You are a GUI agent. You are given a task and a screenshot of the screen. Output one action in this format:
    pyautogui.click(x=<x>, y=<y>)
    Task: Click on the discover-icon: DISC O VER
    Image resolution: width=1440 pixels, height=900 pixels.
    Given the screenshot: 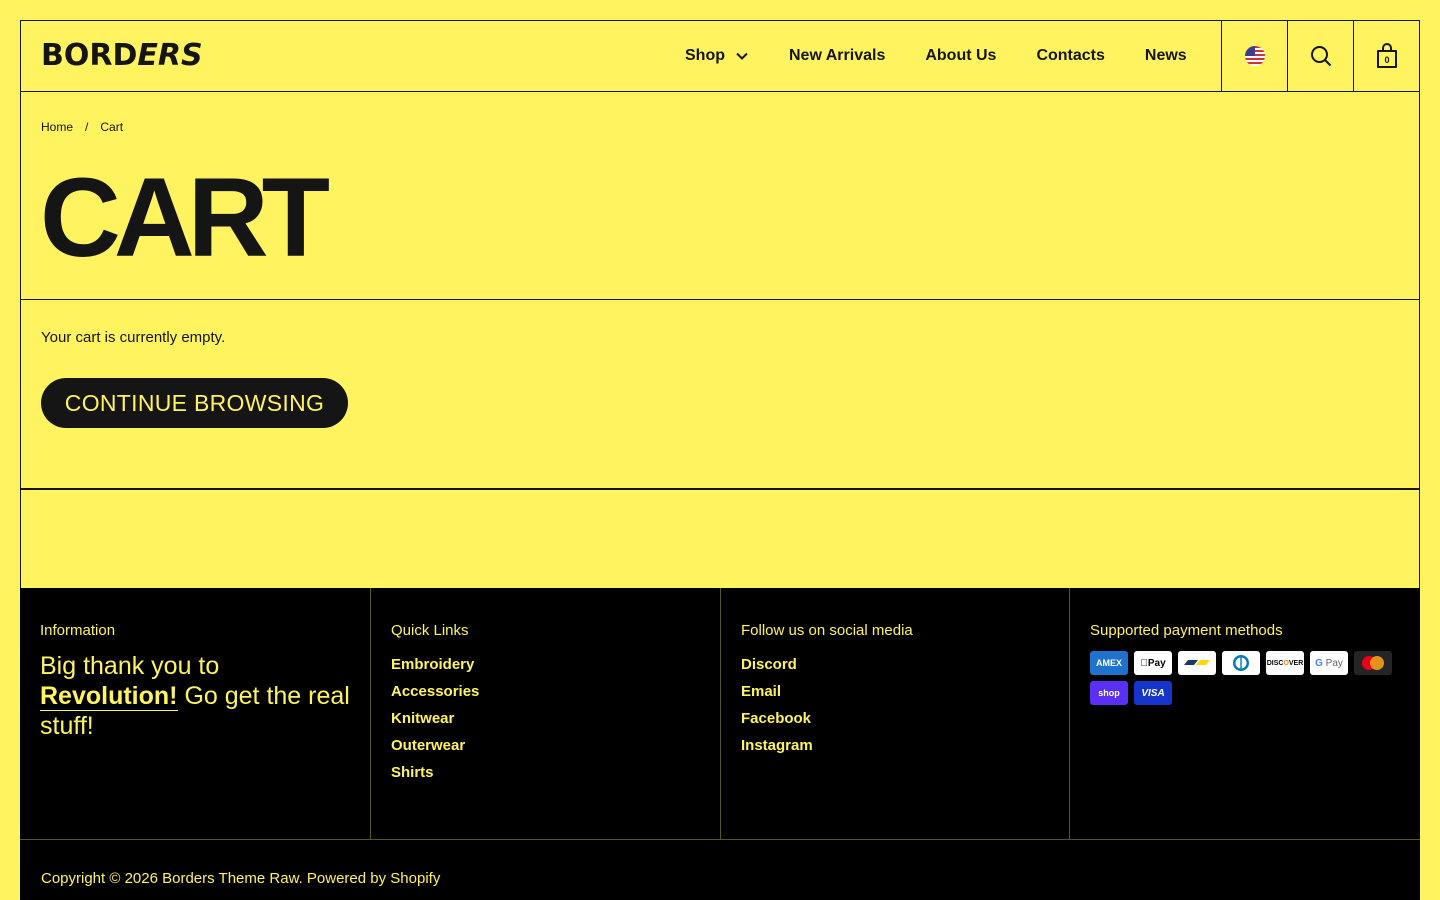 What is the action you would take?
    pyautogui.click(x=1285, y=663)
    